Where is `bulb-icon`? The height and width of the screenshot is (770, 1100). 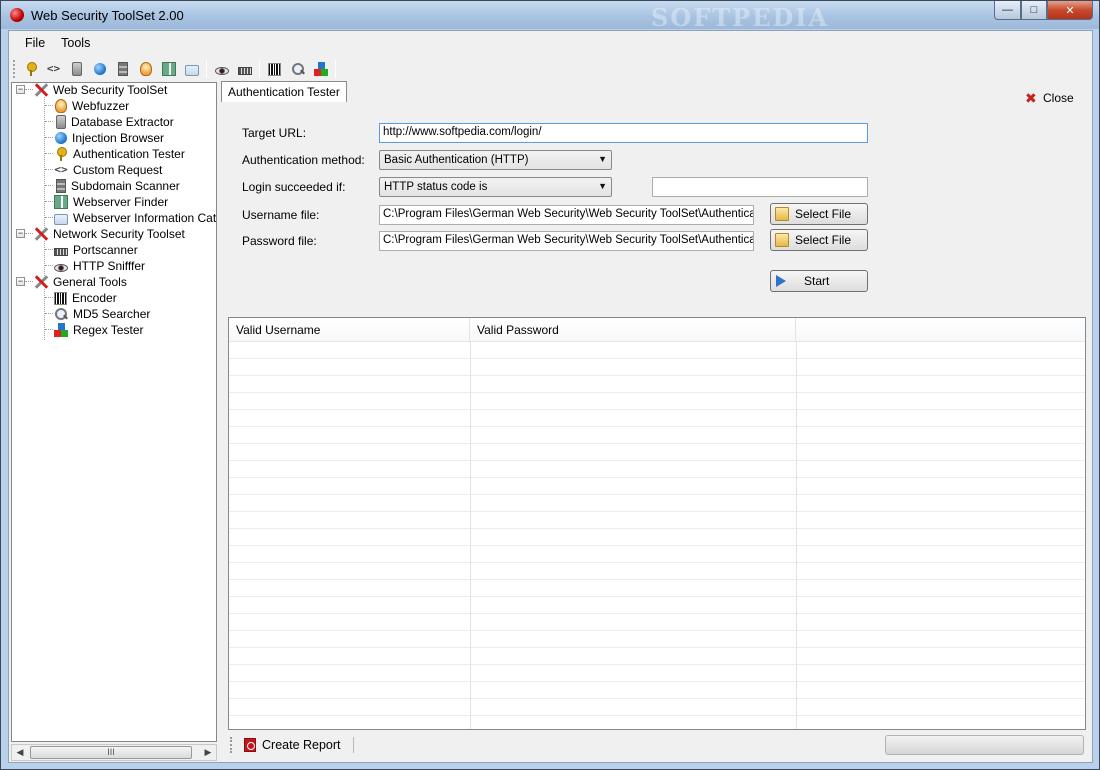 bulb-icon is located at coordinates (145, 69).